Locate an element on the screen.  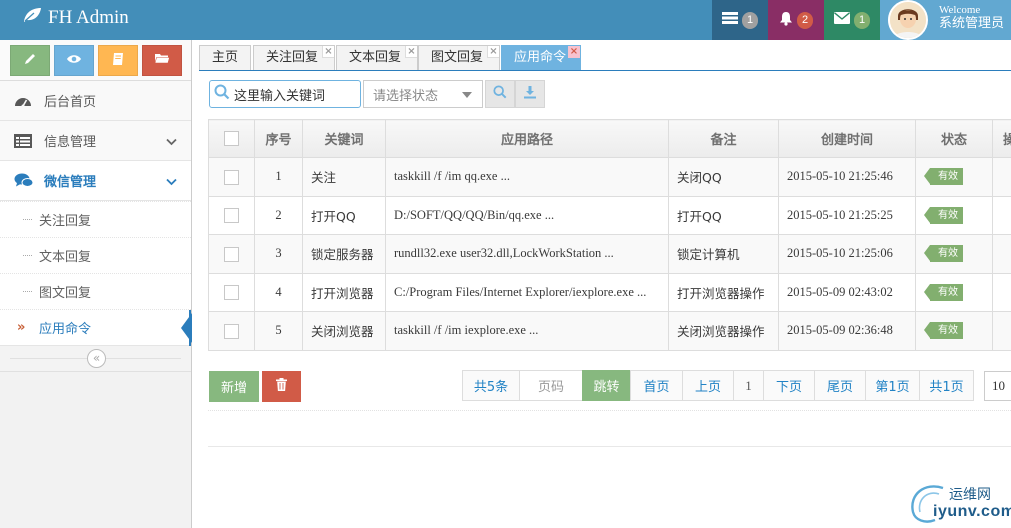
submenu-item-news-reply: 图文回复 is located at coordinates (95, 291).